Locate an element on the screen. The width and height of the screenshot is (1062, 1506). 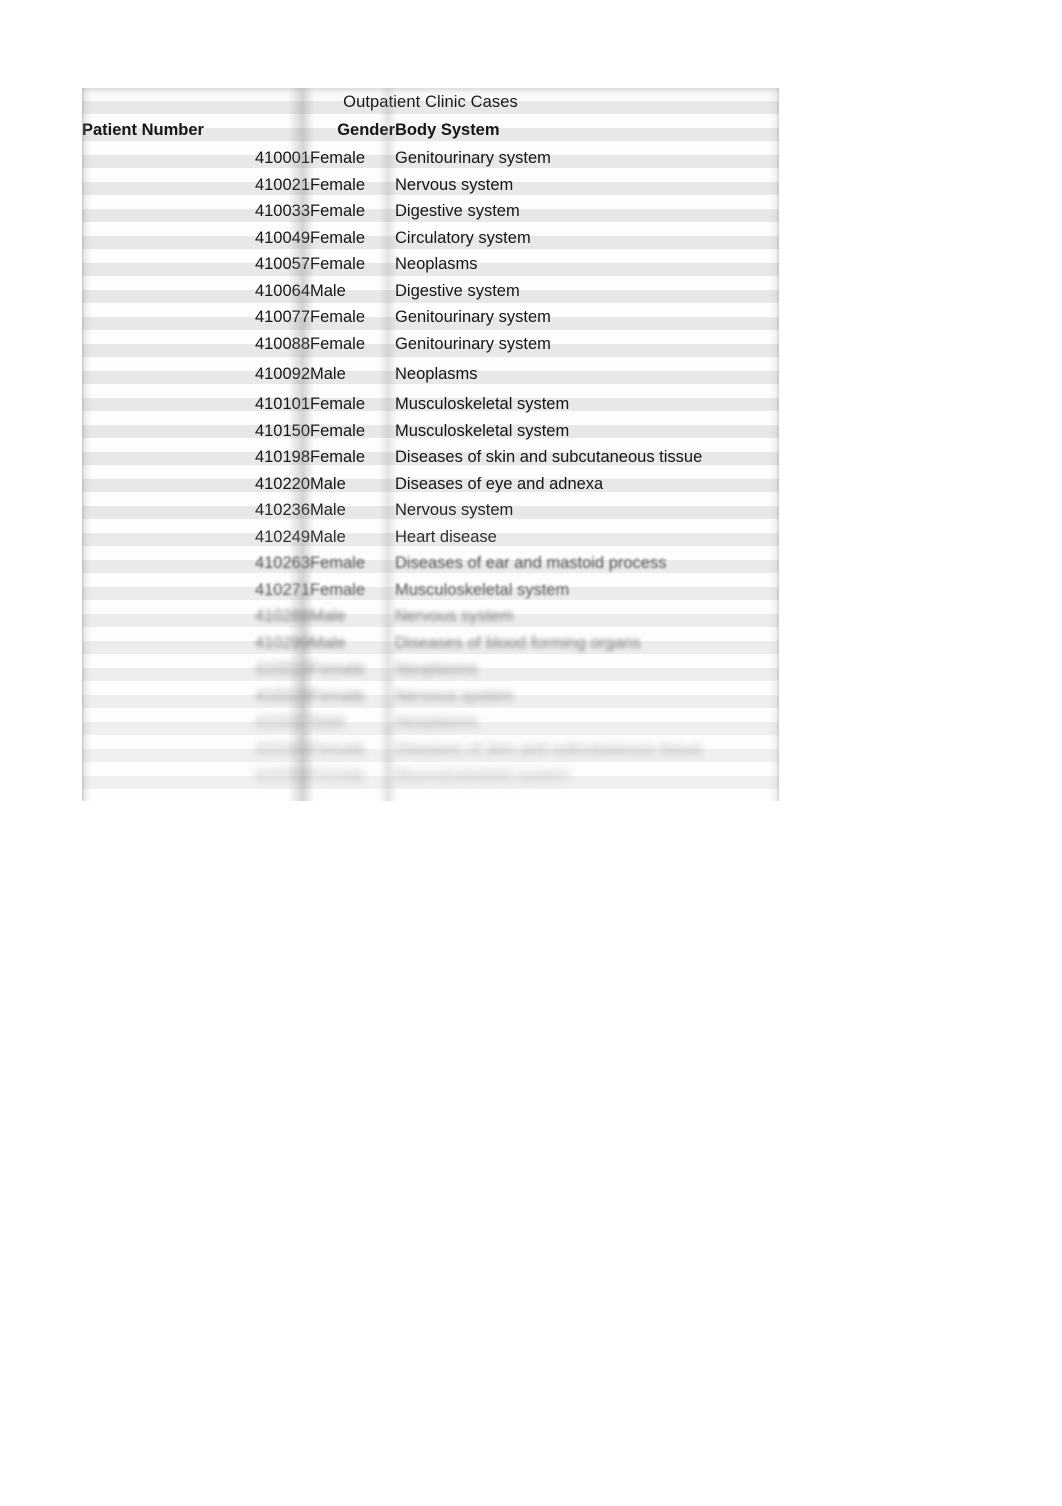
table-row: 410328 Female Nervous system is located at coordinates (430, 696).